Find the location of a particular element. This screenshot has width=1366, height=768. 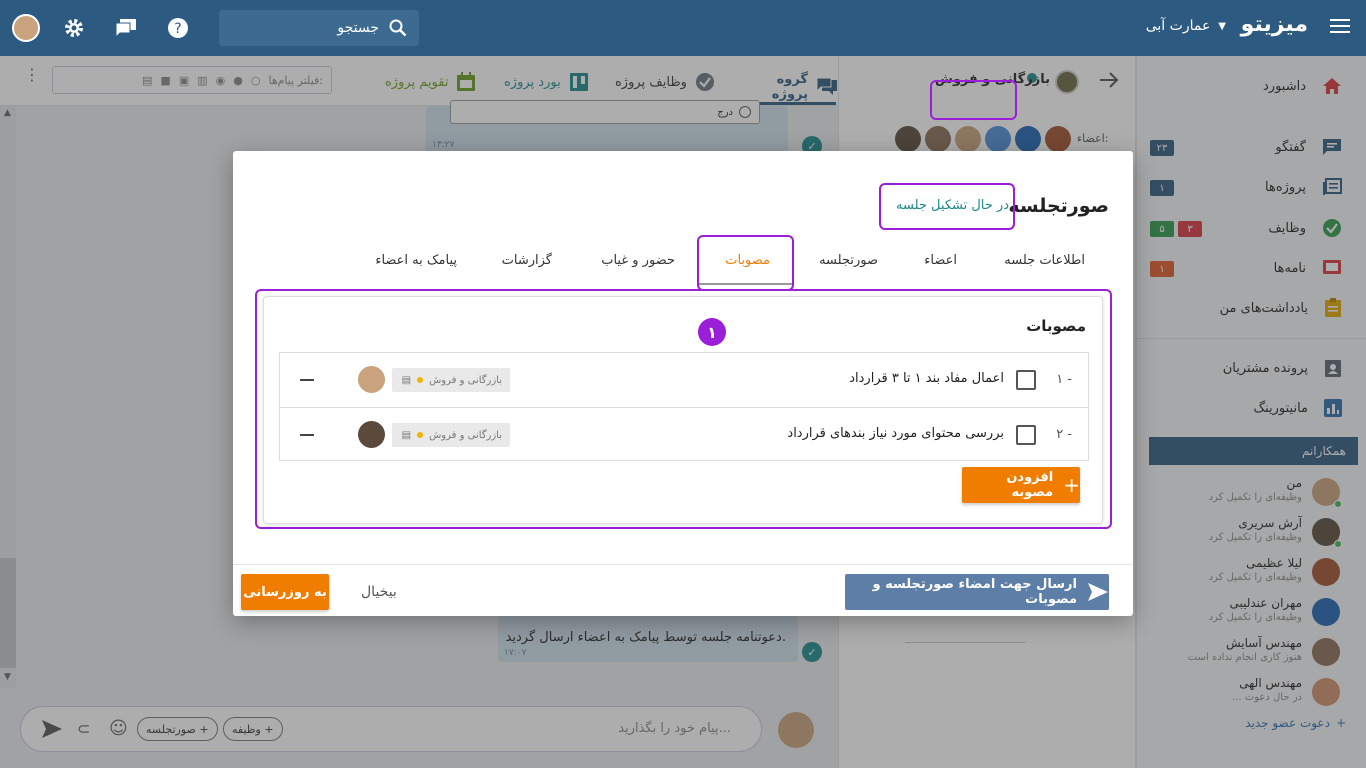

send-for-signature-button: ارسال جهت امضاء صورتجلسه و مصوبات is located at coordinates (977, 592).